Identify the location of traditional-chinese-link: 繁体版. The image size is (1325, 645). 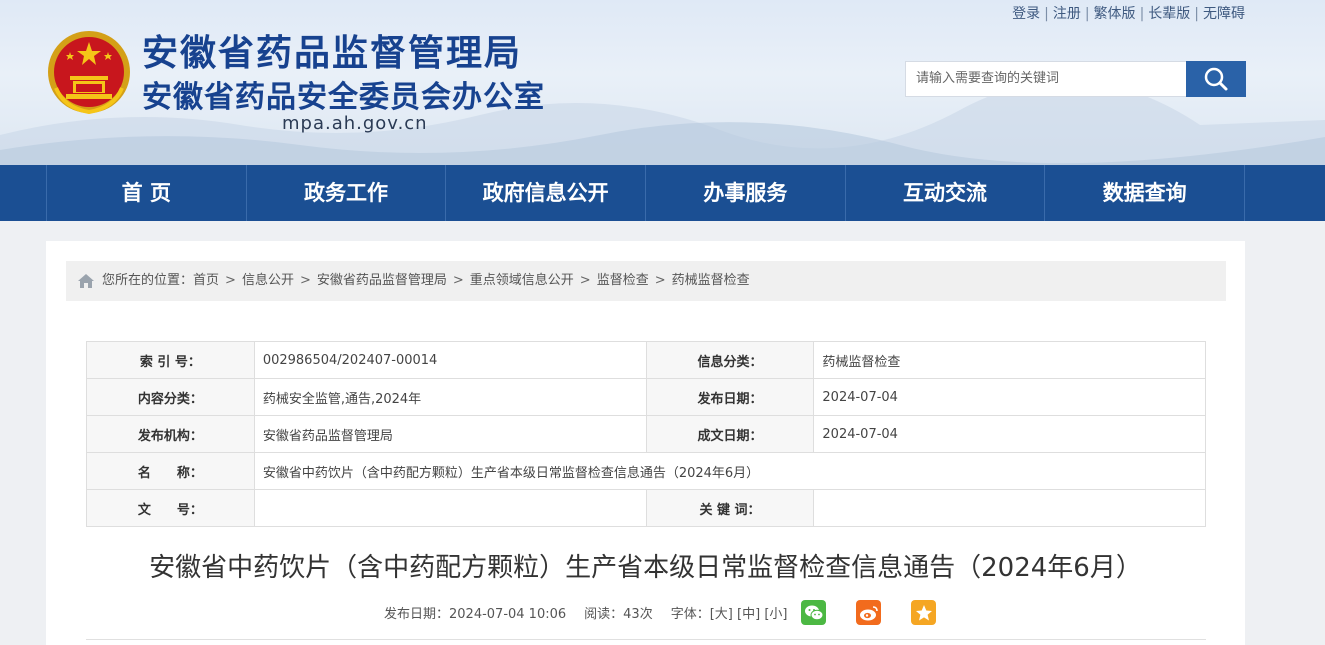
(1115, 14).